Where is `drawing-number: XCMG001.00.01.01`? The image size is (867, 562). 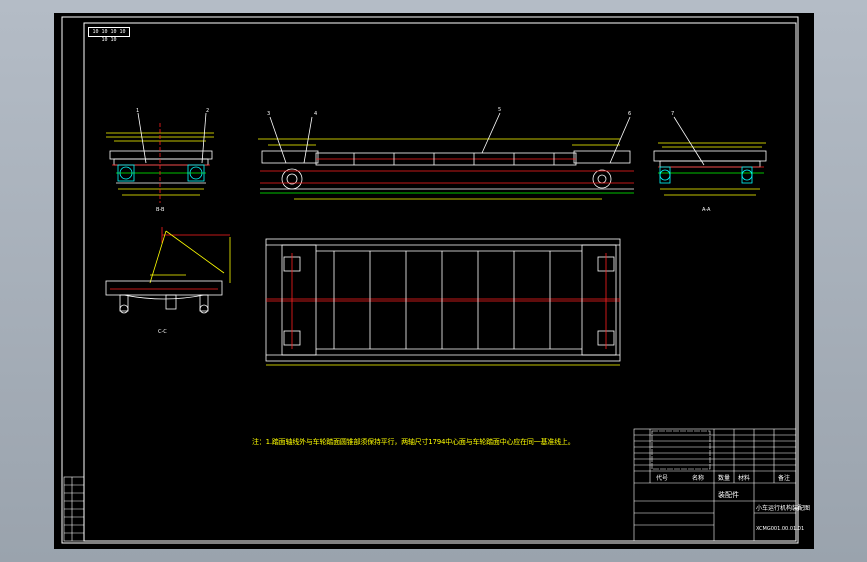 drawing-number: XCMG001.00.01.01 is located at coordinates (780, 529).